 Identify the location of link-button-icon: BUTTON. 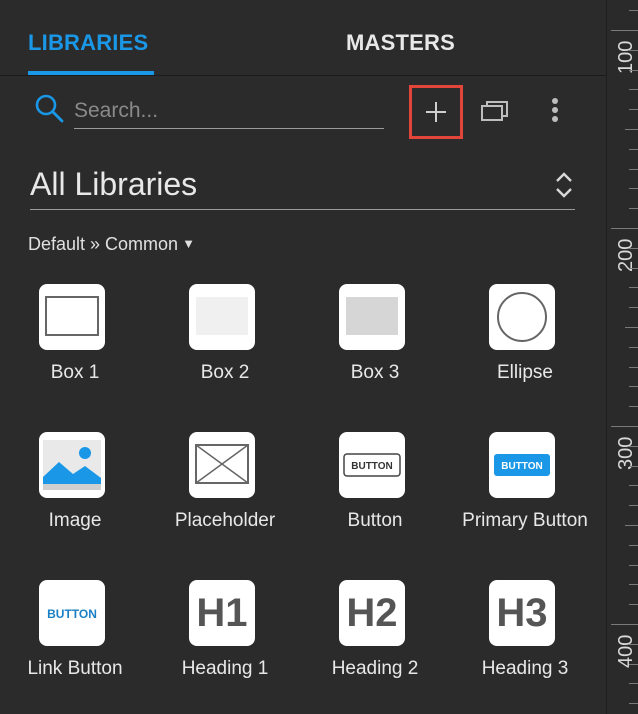
(72, 613).